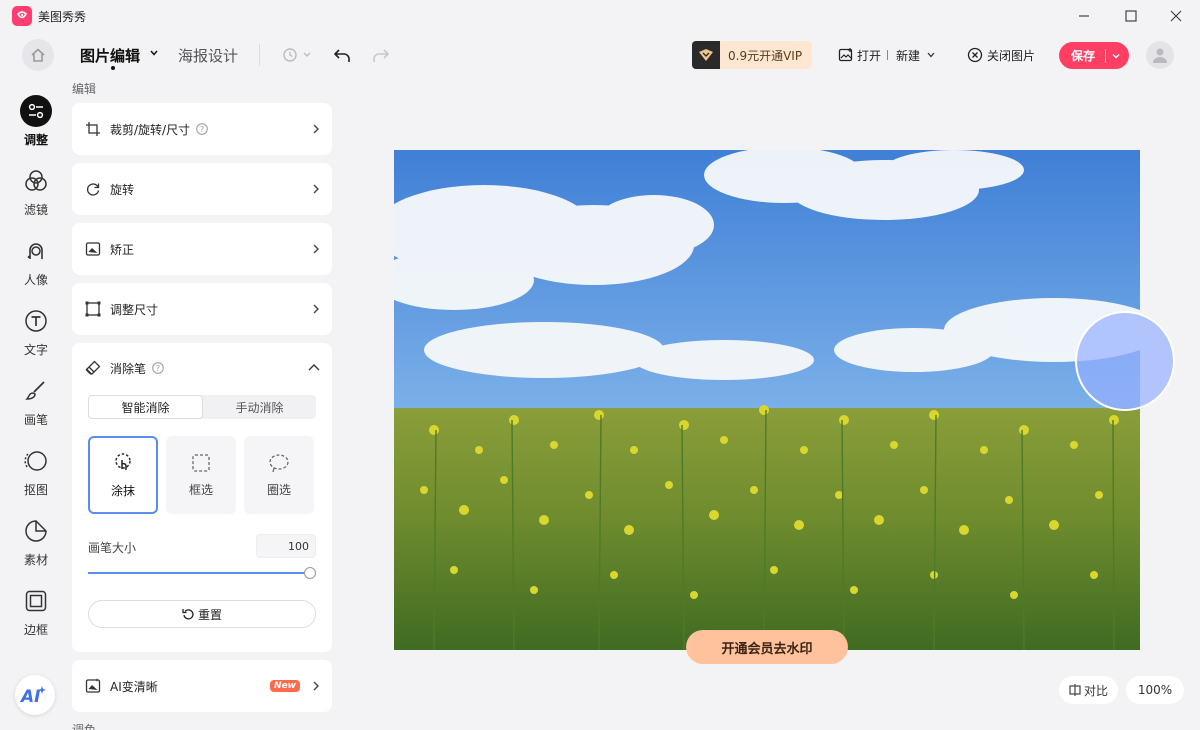 The width and height of the screenshot is (1200, 730). I want to click on row-correct: 矫正, so click(202, 249).